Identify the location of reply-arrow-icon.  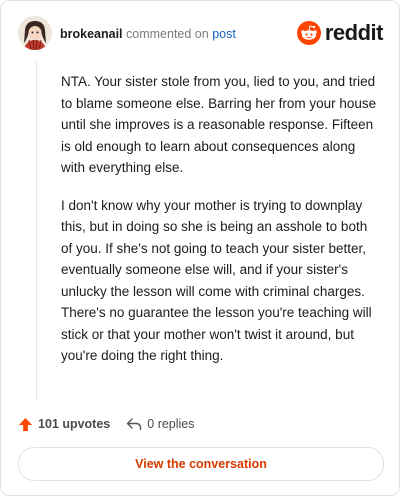
(134, 424).